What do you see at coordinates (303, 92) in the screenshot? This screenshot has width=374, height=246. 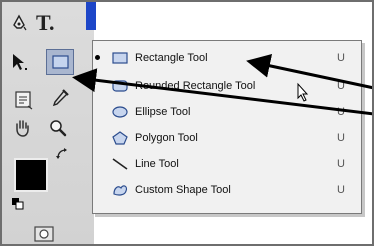 I see `mouse-cursor-icon` at bounding box center [303, 92].